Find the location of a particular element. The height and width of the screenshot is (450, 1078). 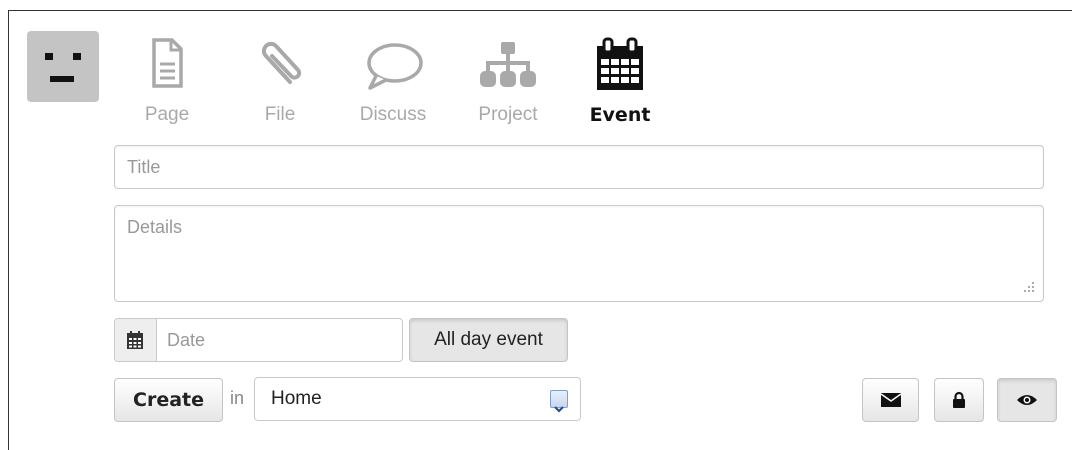

date-addon is located at coordinates (136, 340).